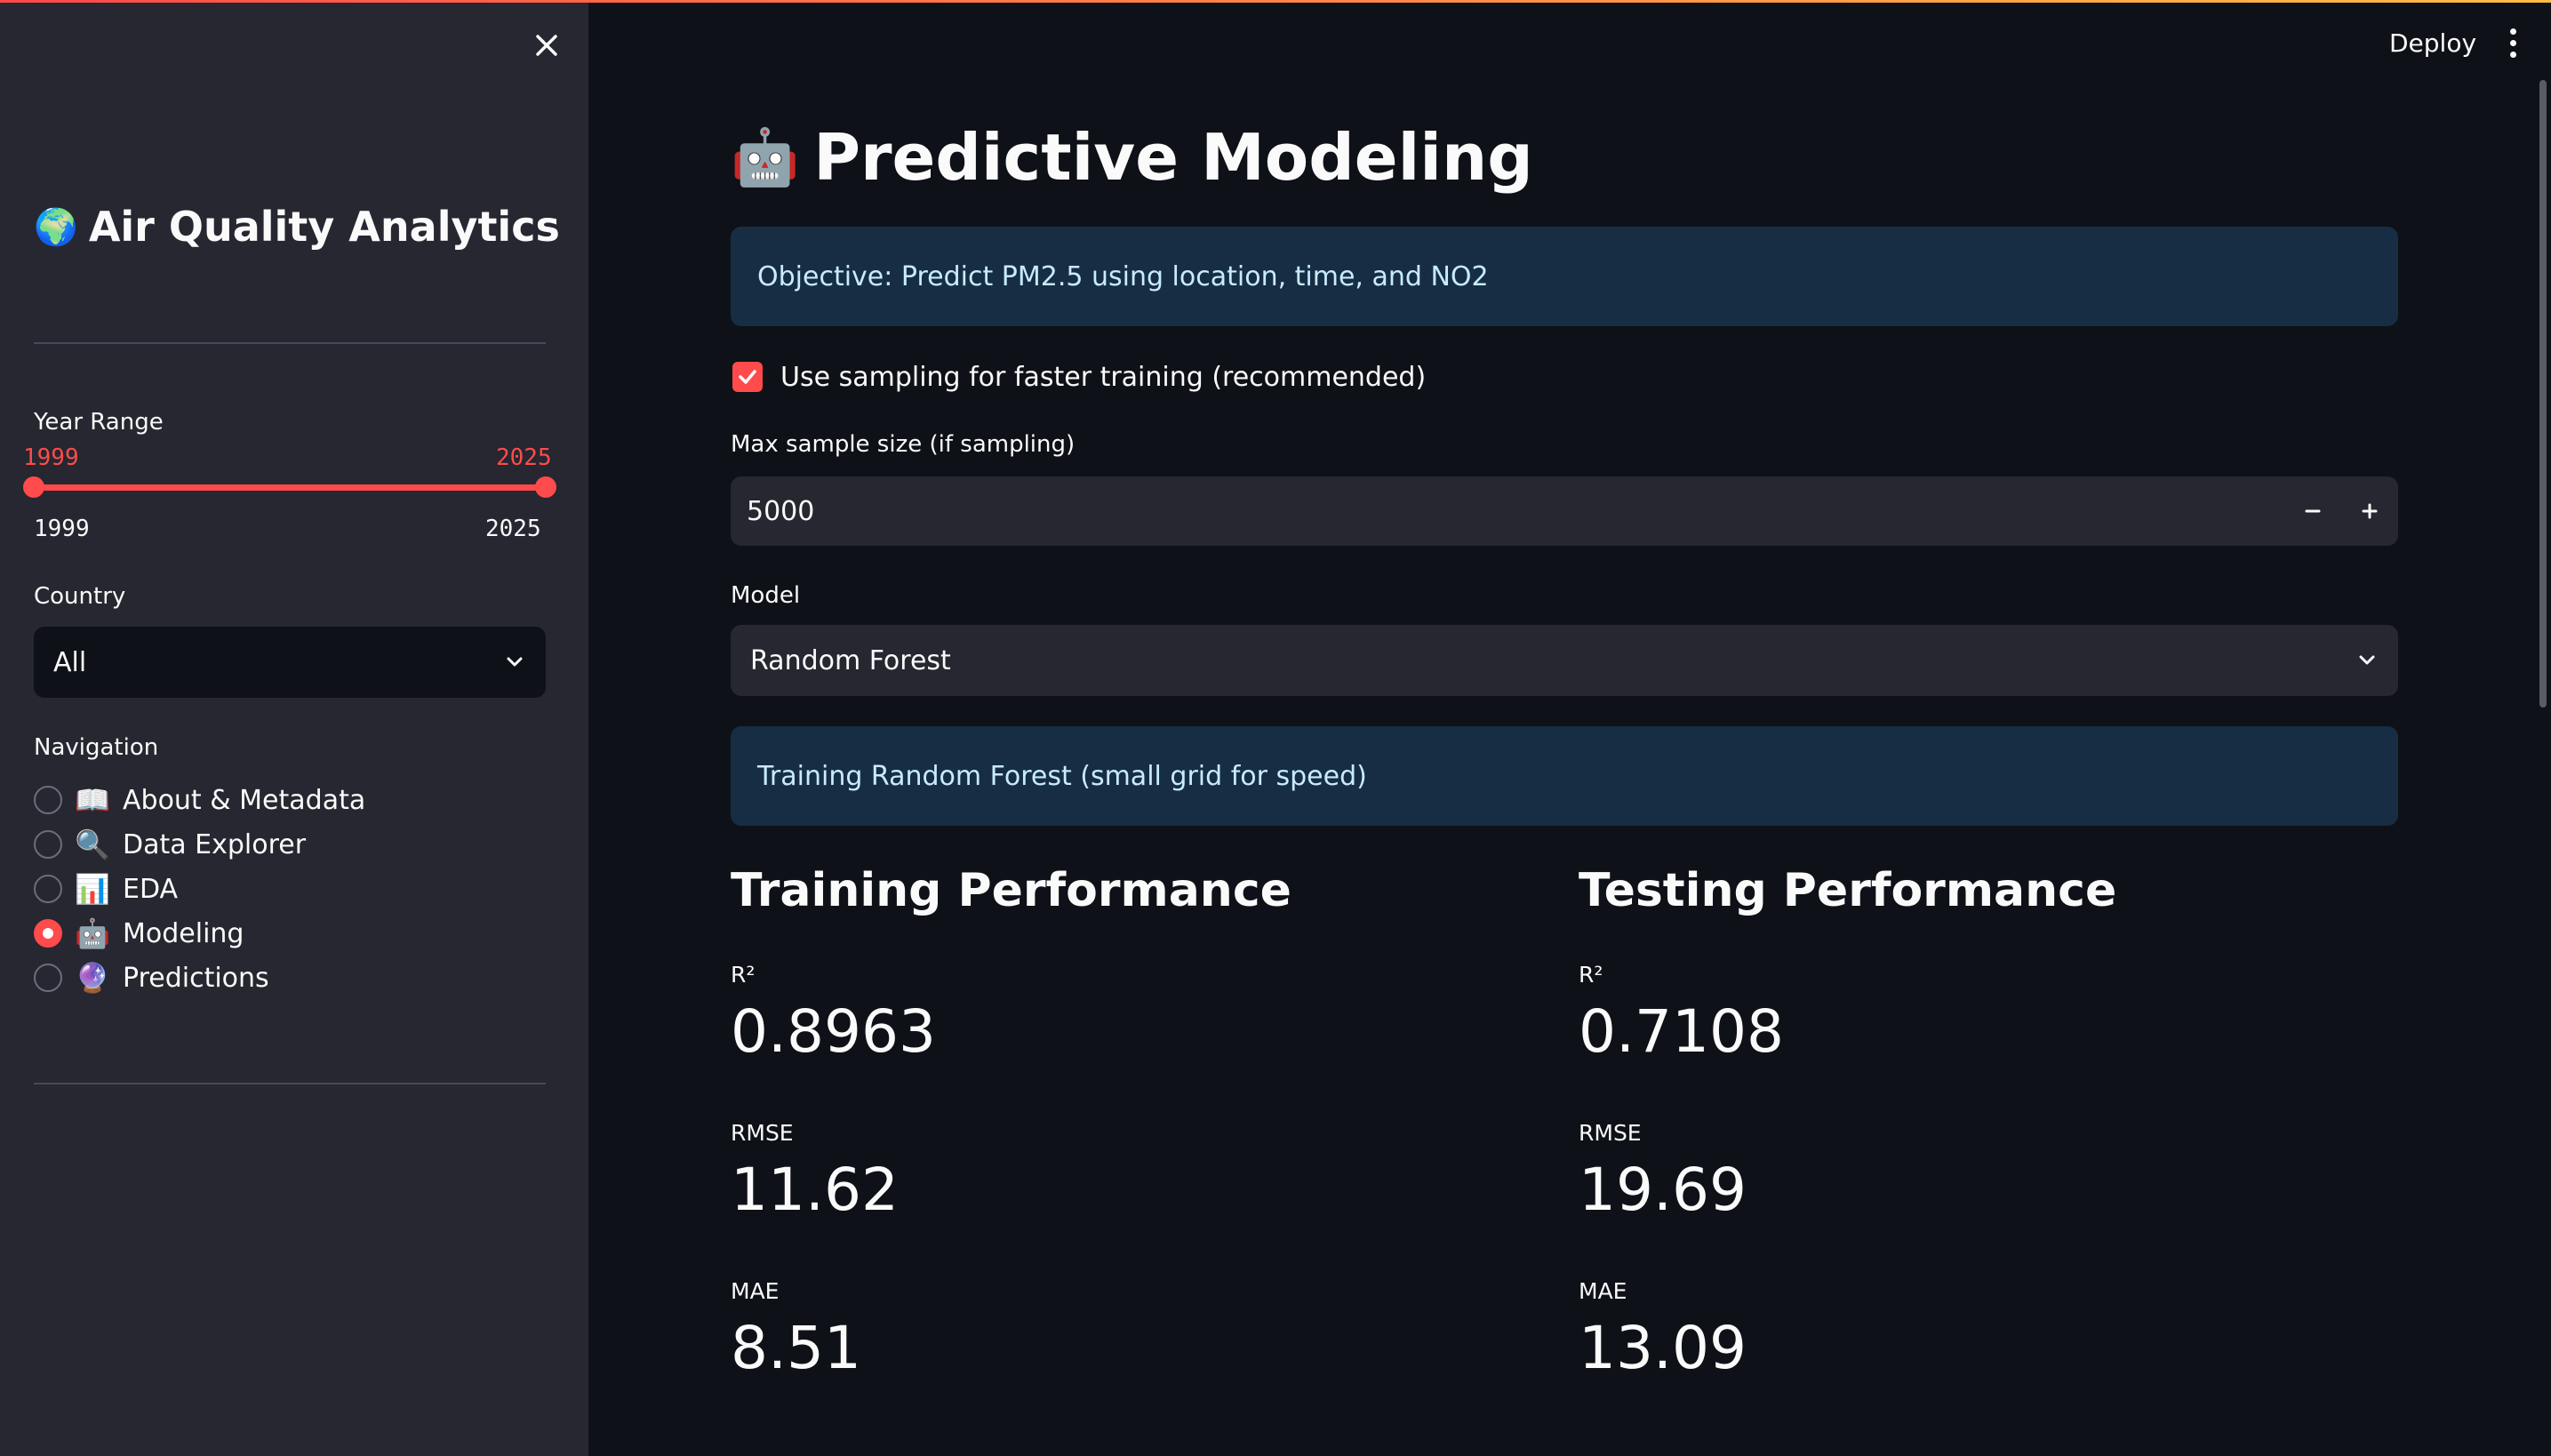 The width and height of the screenshot is (2551, 1456). Describe the element at coordinates (70, 662) in the screenshot. I see `country-select-value: All` at that location.